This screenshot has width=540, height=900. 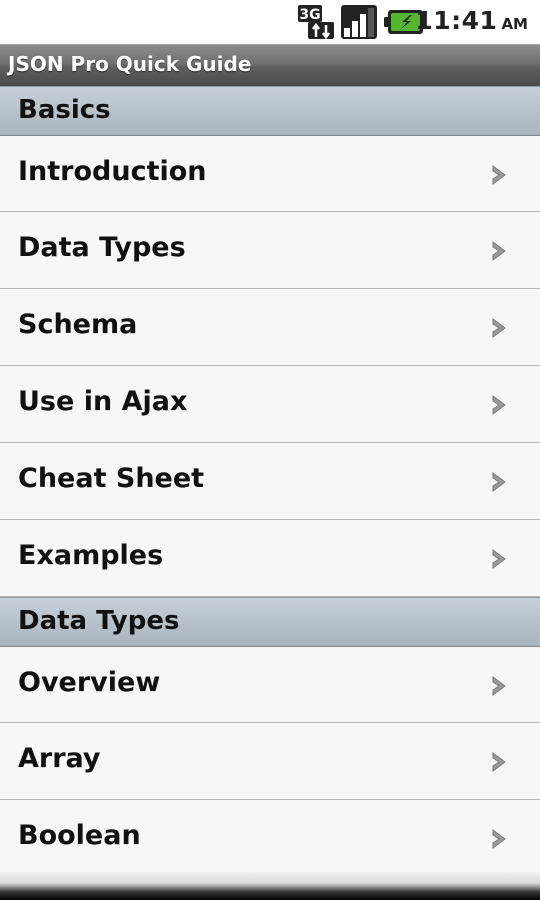 What do you see at coordinates (270, 22) in the screenshot?
I see `status-bar: 3G 11:41 AM` at bounding box center [270, 22].